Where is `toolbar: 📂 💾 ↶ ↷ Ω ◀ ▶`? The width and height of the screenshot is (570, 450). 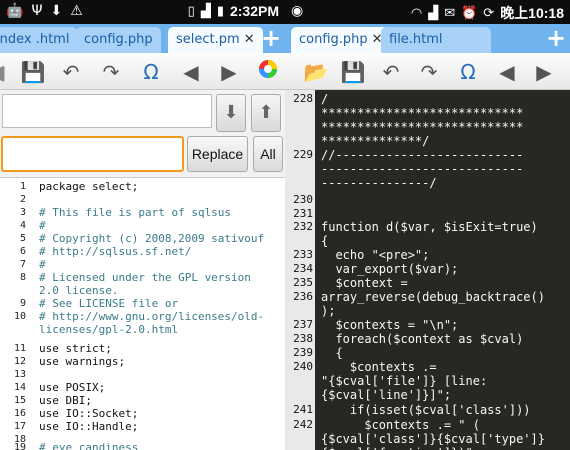 toolbar: 📂 💾 ↶ ↷ Ω ◀ ▶ is located at coordinates (427, 71).